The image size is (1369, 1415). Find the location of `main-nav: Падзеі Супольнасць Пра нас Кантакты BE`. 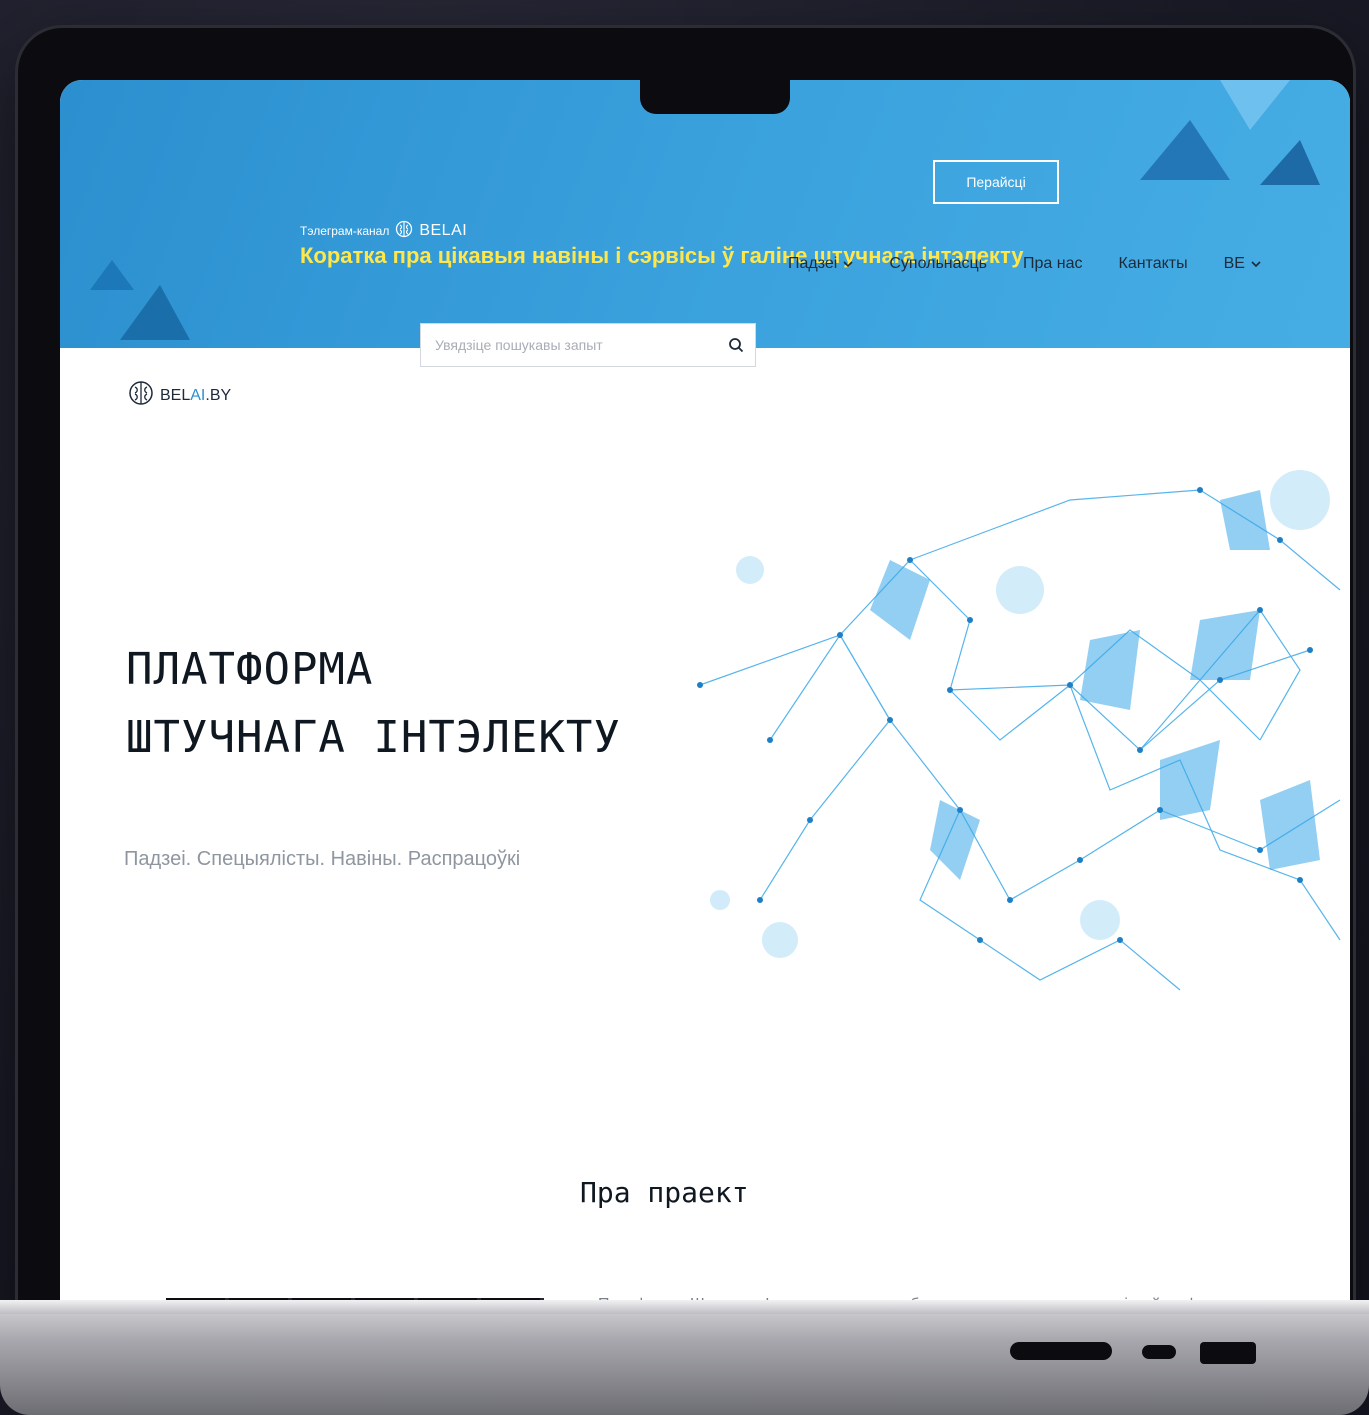

main-nav: Падзеі Супольнасць Пра нас Кантакты BE is located at coordinates (1024, 264).